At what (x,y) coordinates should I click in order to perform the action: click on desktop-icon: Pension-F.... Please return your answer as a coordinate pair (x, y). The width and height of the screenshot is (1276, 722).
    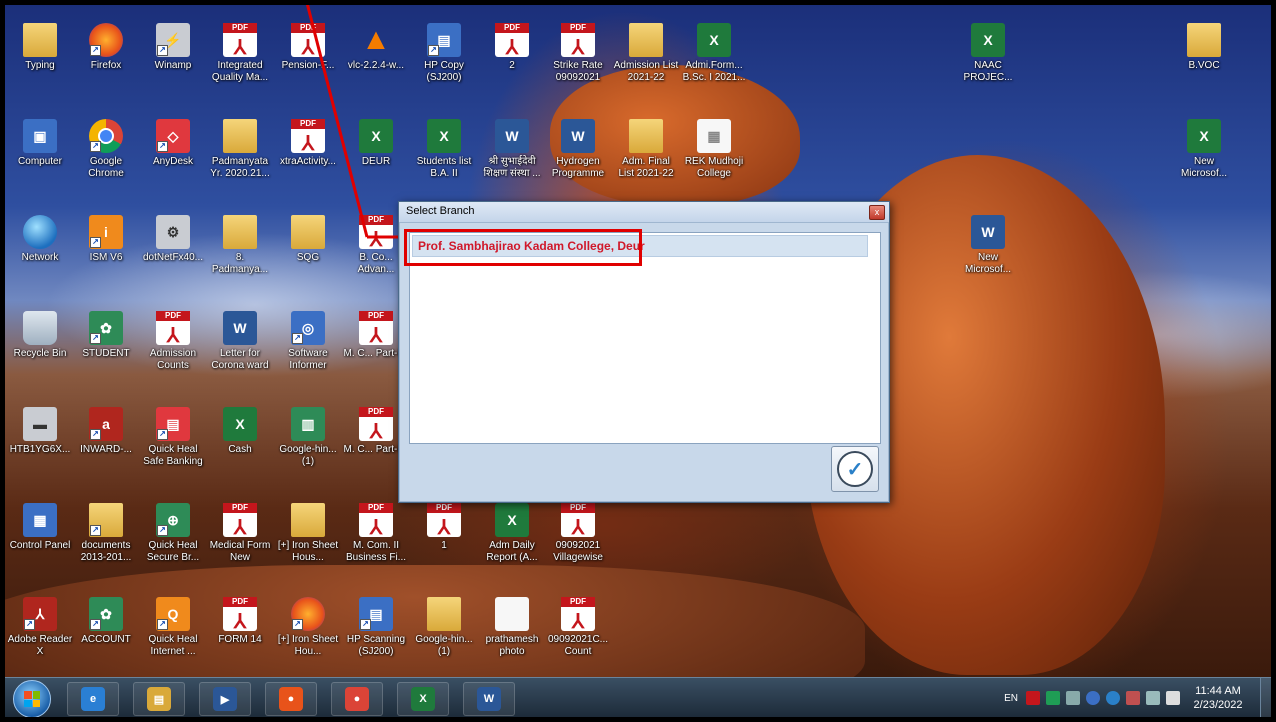
    Looking at the image, I should click on (308, 47).